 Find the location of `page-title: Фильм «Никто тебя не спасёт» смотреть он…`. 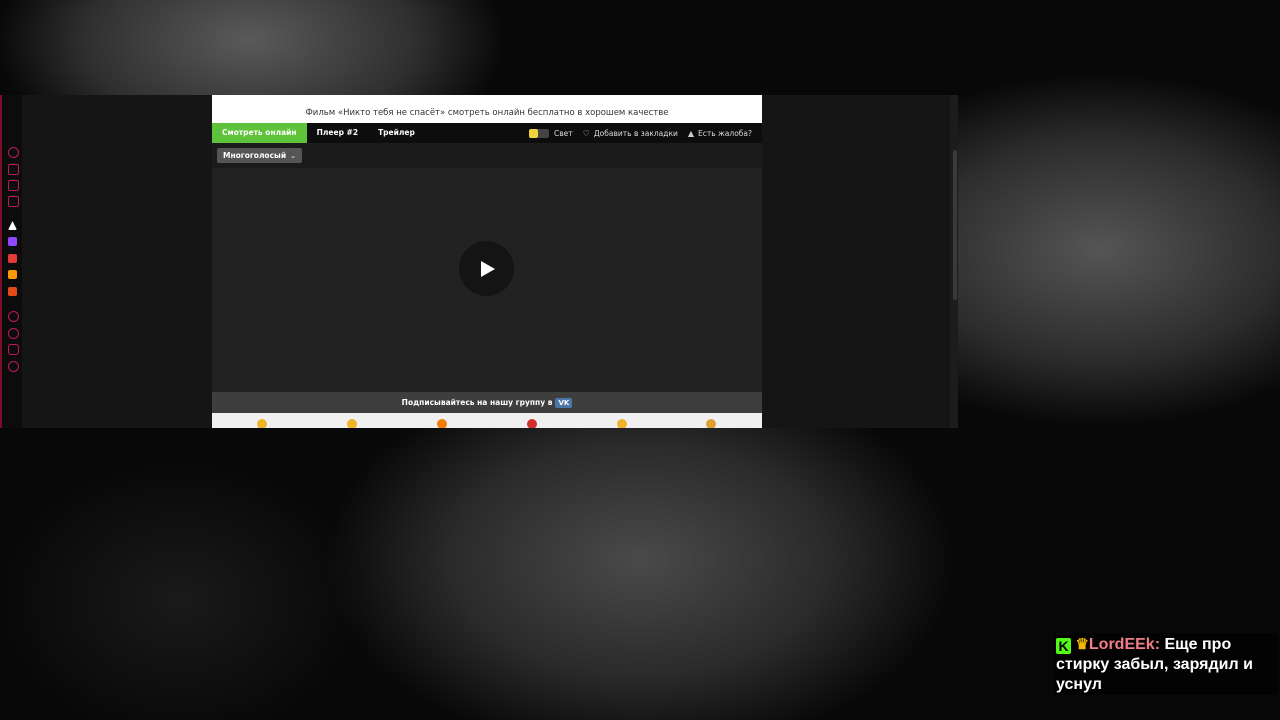

page-title: Фильм «Никто тебя не спасёт» смотреть он… is located at coordinates (487, 113).